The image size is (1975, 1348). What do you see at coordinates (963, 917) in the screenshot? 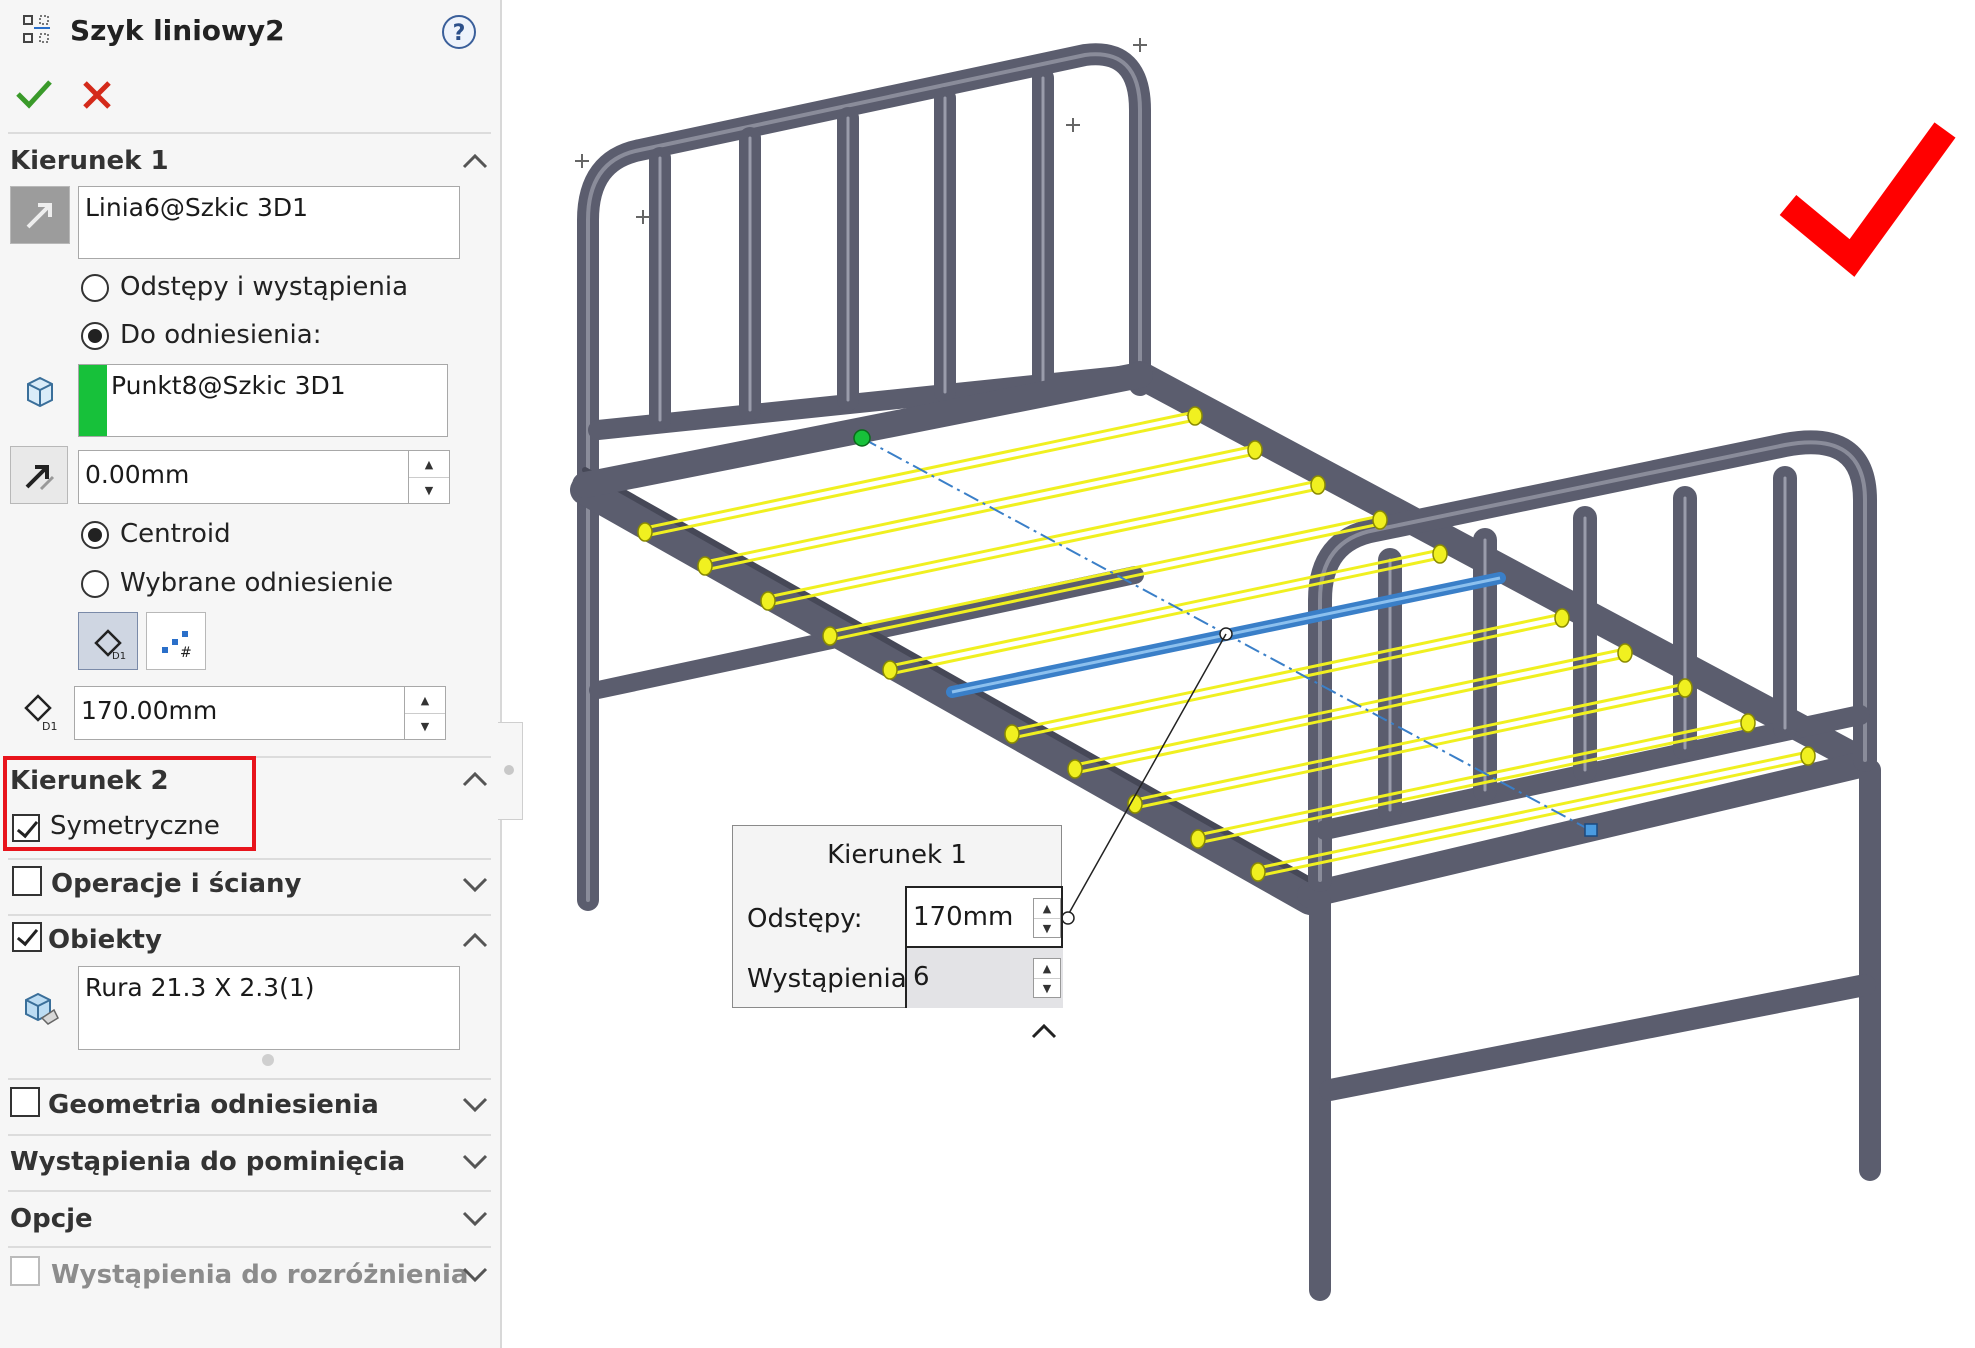
I see `popup-spacing-value: 170mm` at bounding box center [963, 917].